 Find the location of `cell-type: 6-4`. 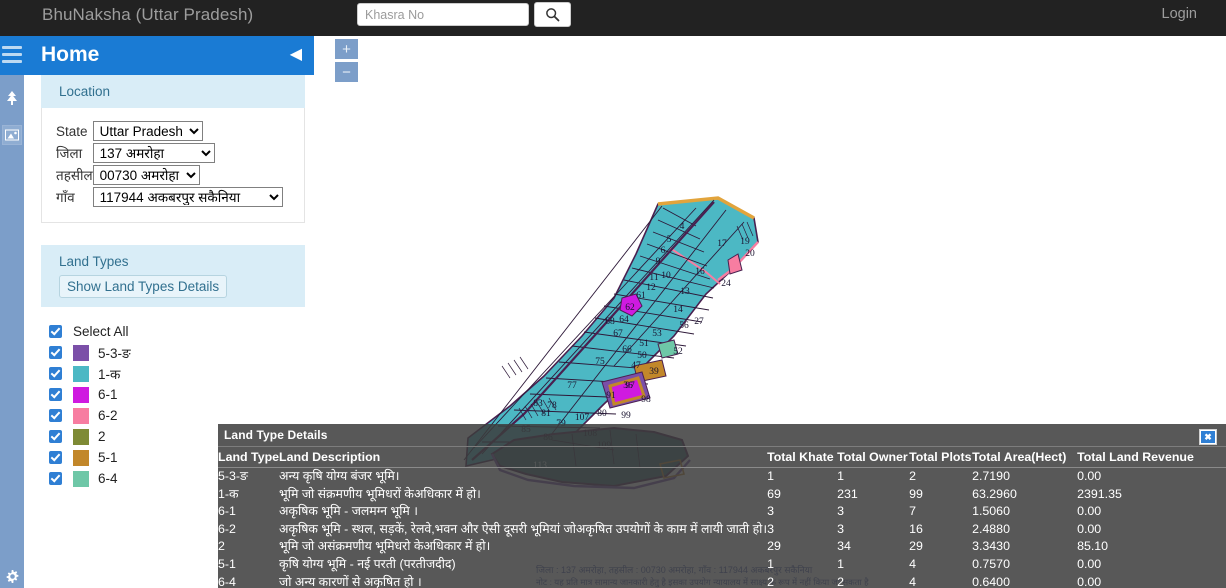

cell-type: 6-4 is located at coordinates (227, 581).